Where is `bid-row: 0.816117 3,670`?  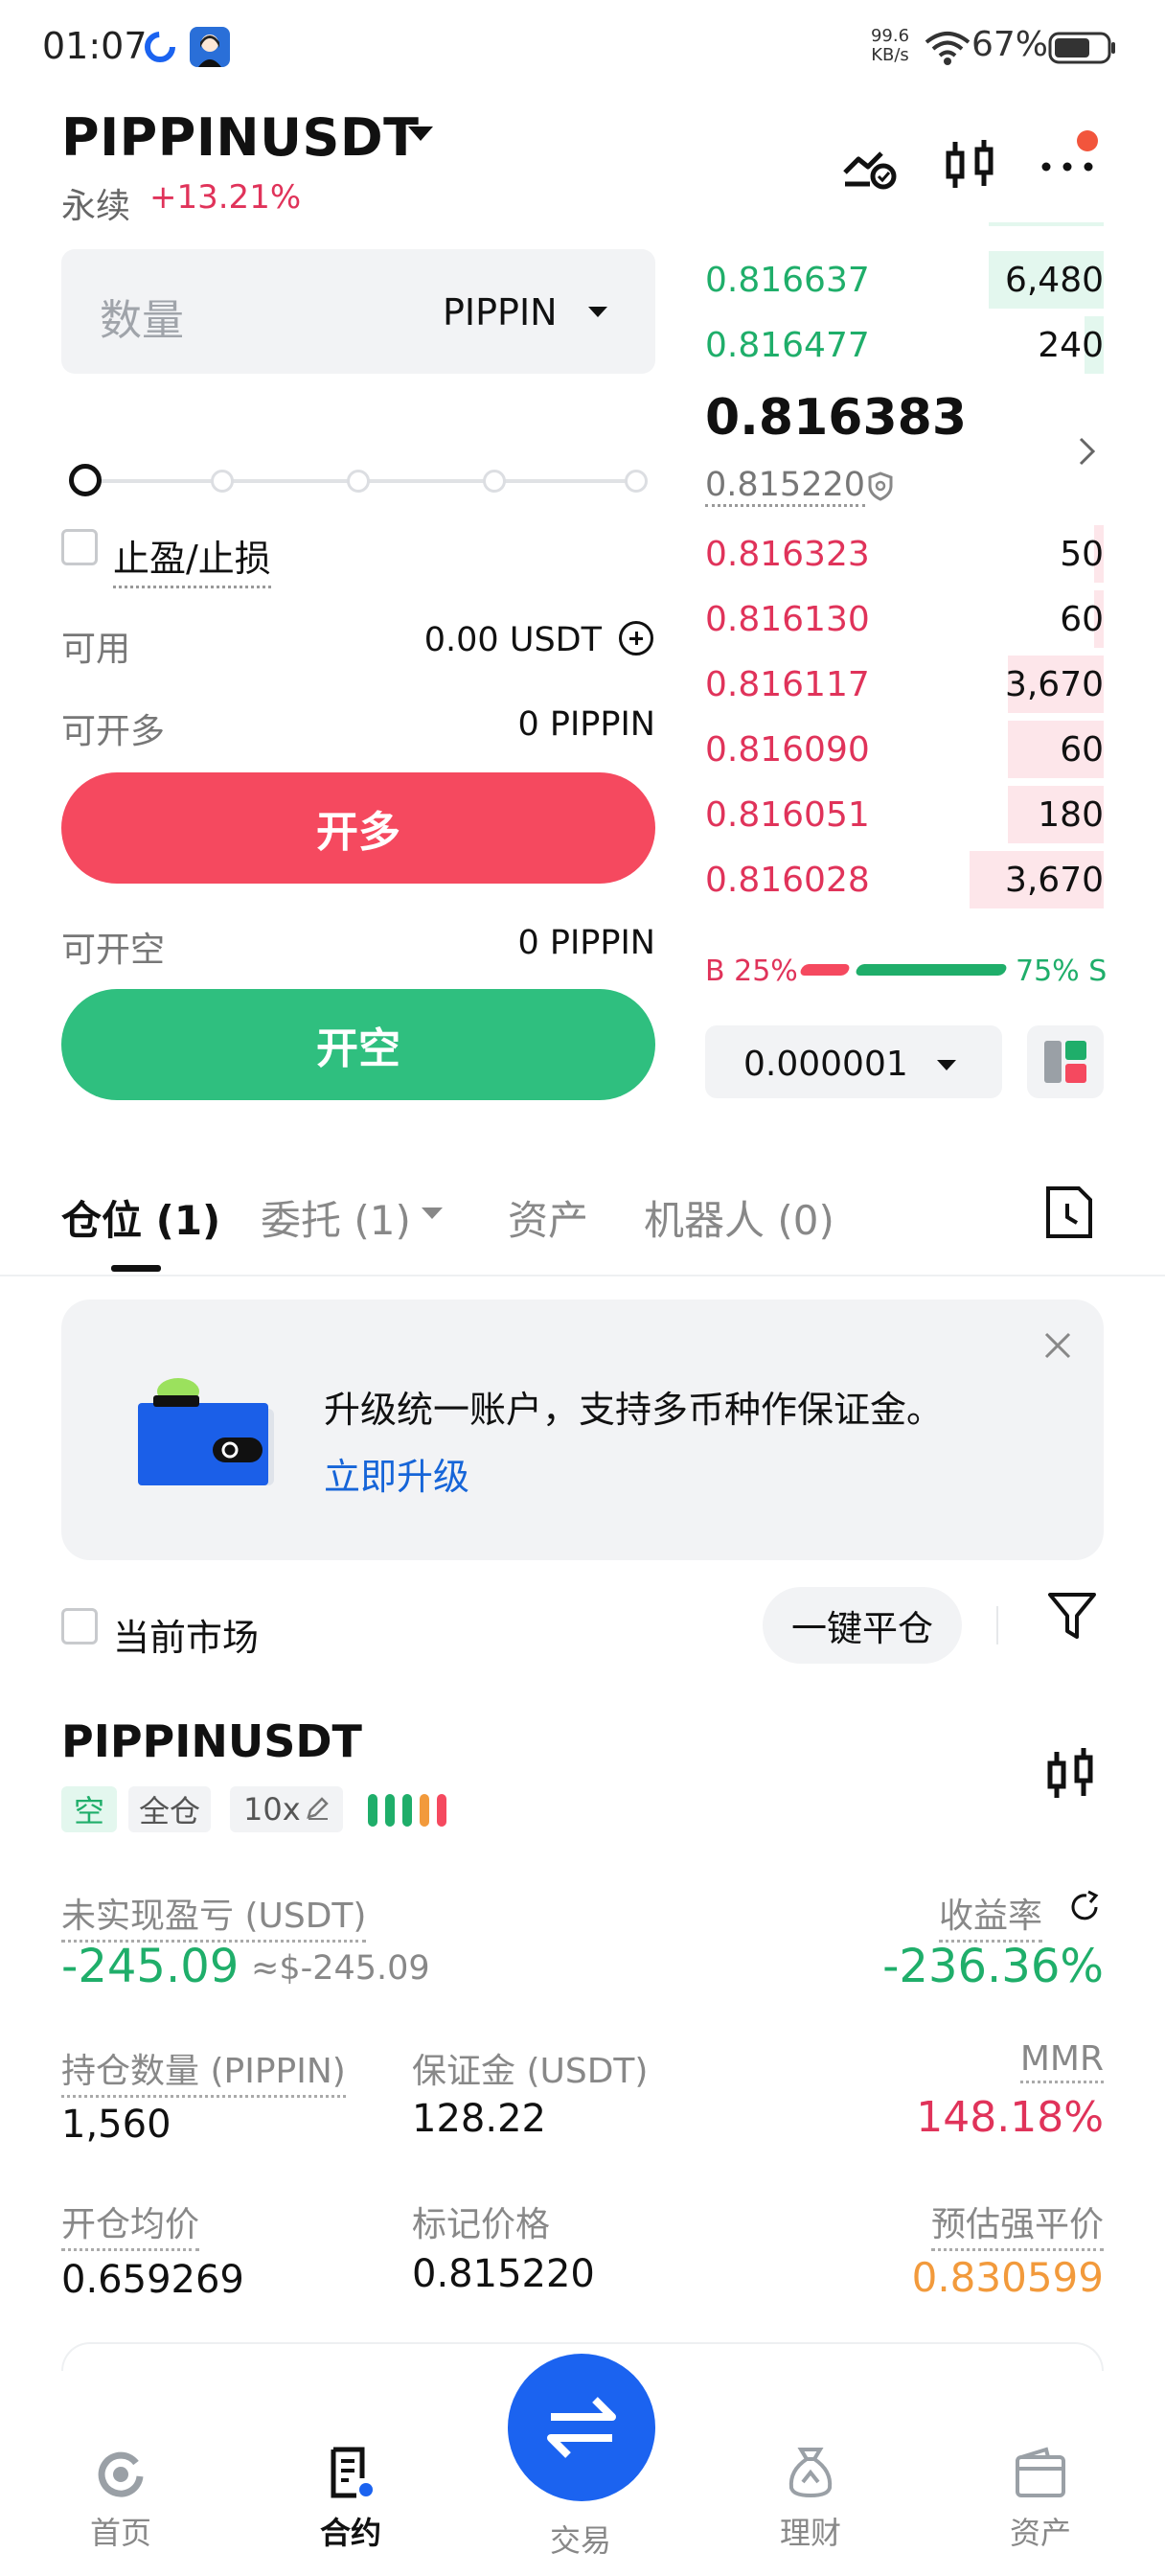 bid-row: 0.816117 3,670 is located at coordinates (905, 684).